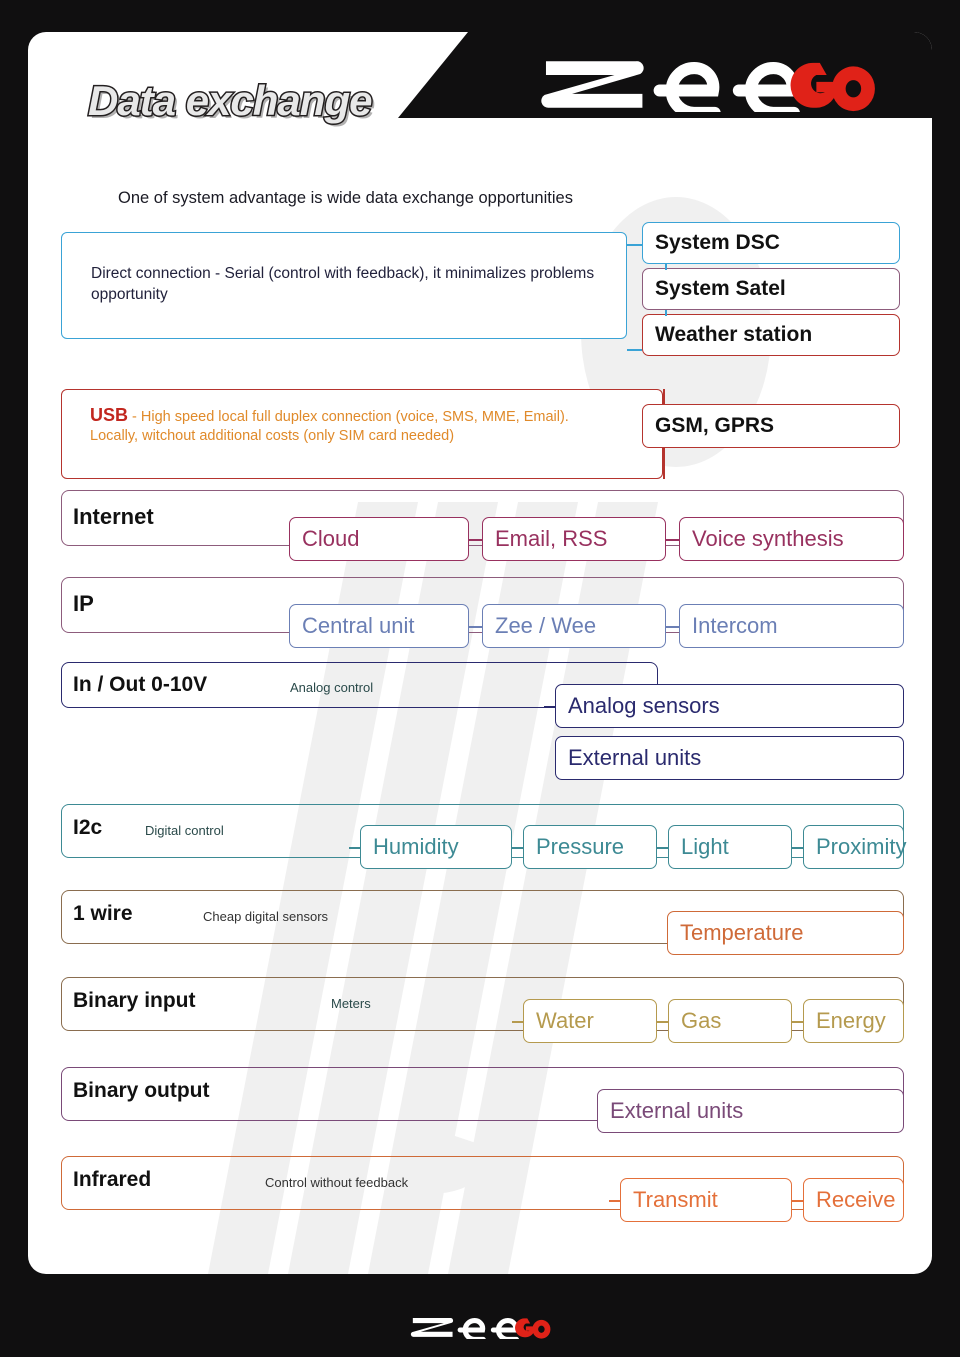 This screenshot has height=1357, width=960. What do you see at coordinates (480, 1328) in the screenshot?
I see `zeego-logo-footer` at bounding box center [480, 1328].